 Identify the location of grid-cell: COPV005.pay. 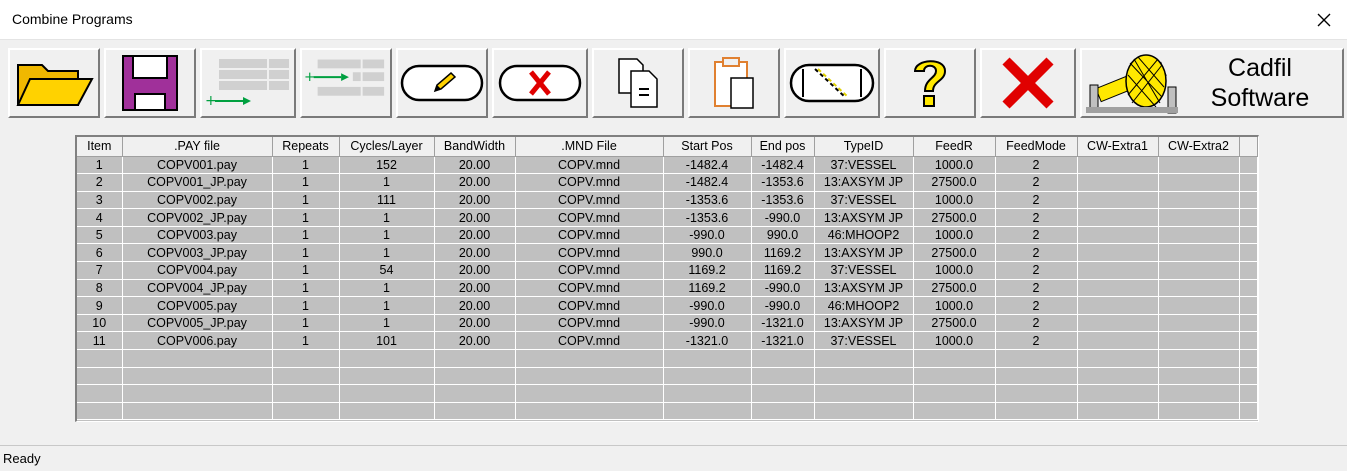
(197, 305).